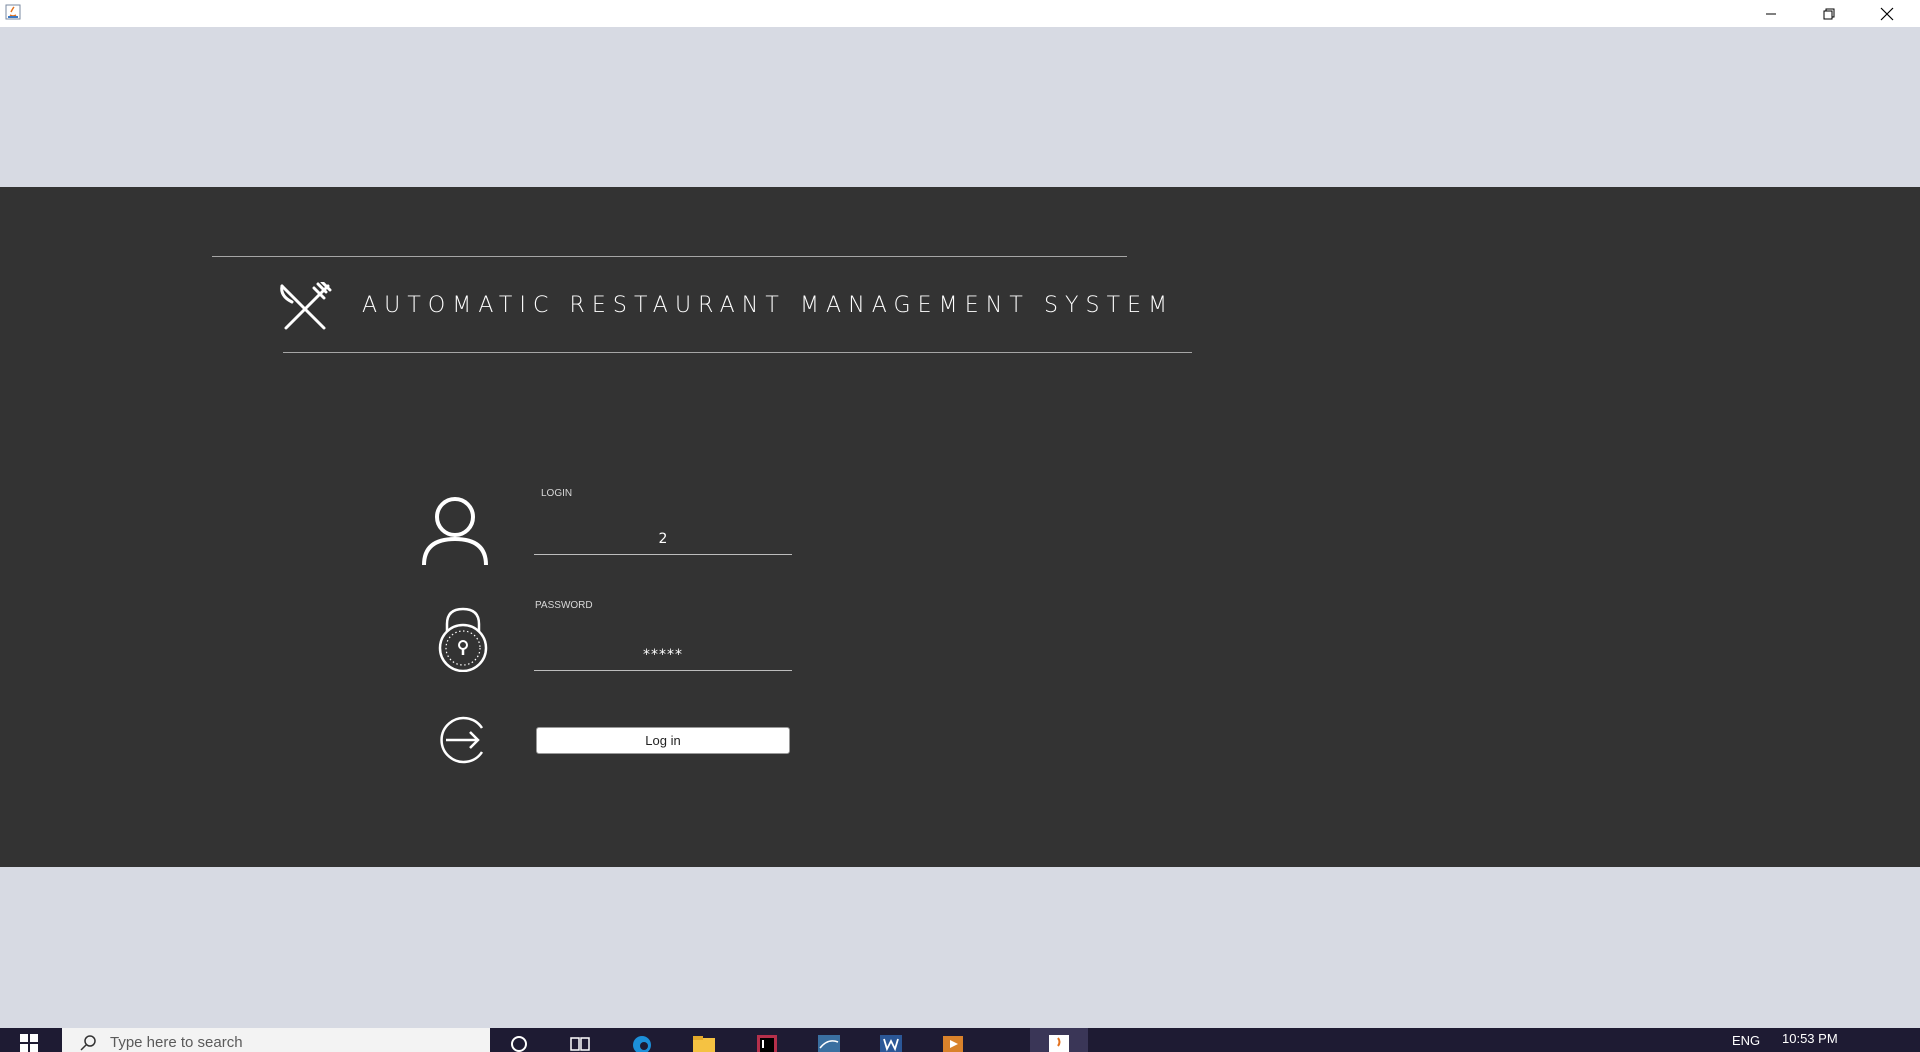 This screenshot has height=1052, width=1920. I want to click on close-button, so click(1887, 13).